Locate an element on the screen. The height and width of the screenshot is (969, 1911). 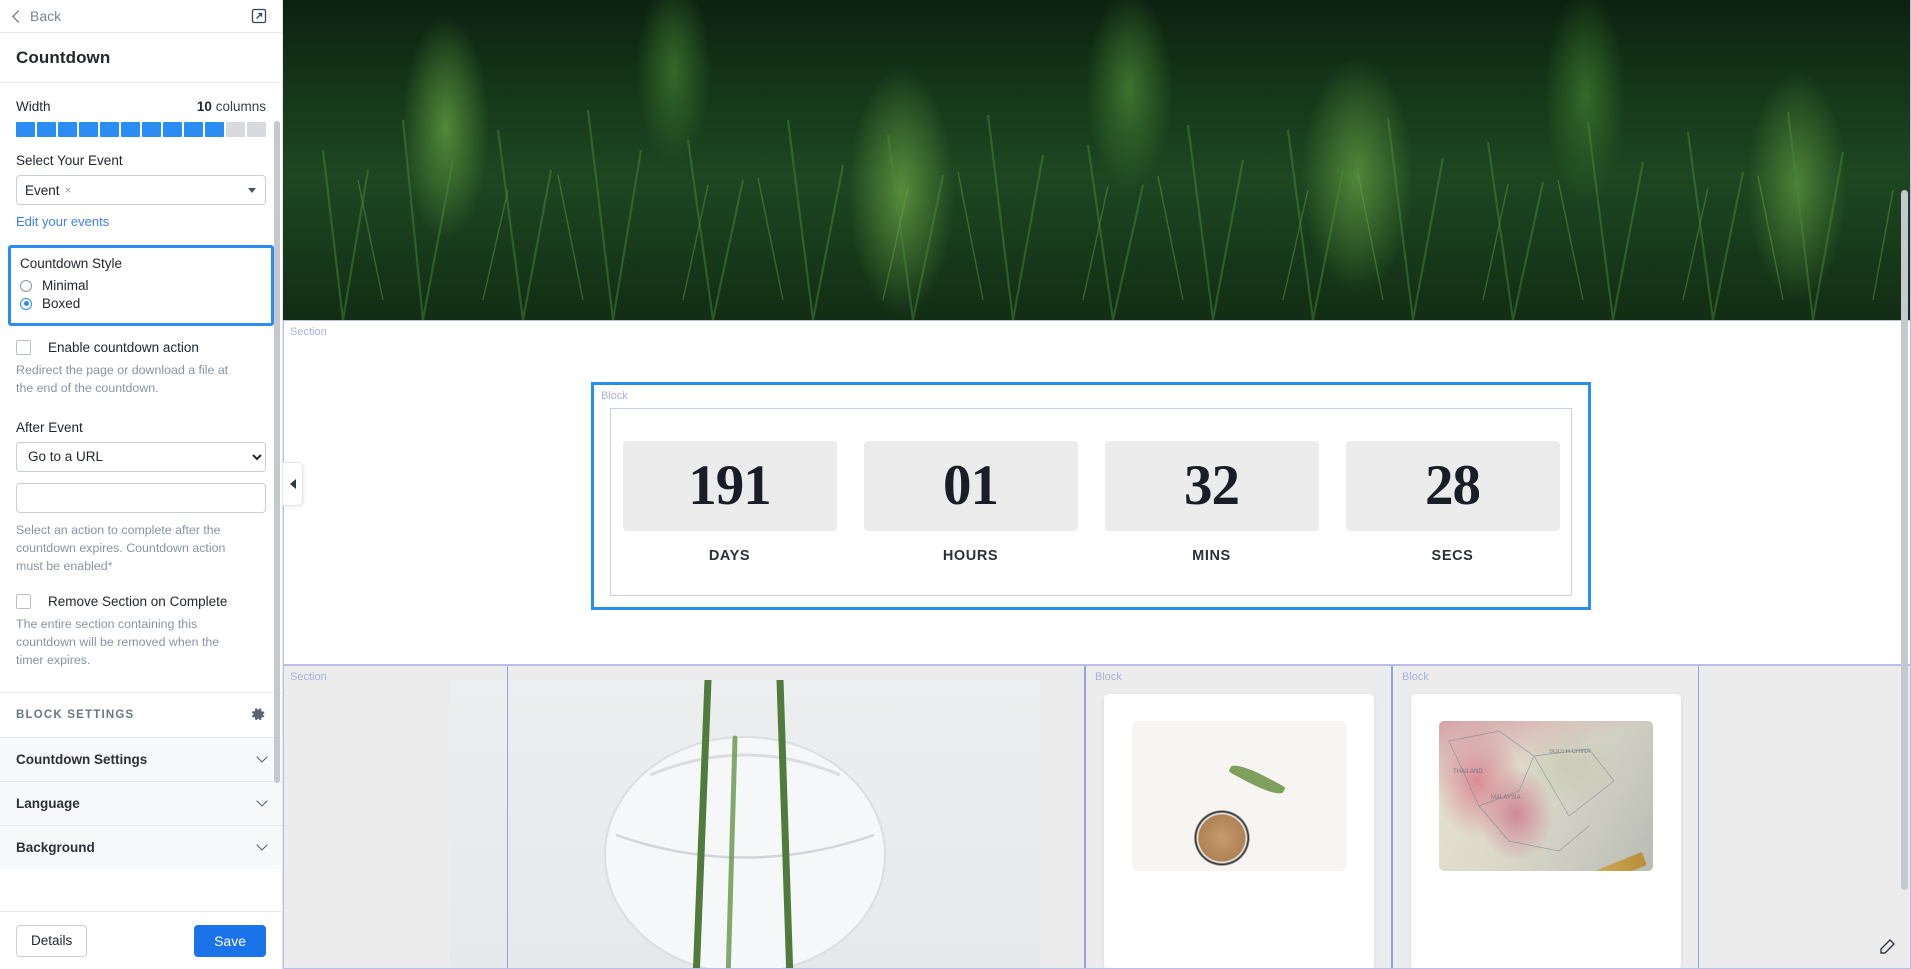
card-map-image: THAILAND MALAYSIA SOUTH CHINA is located at coordinates (1546, 796).